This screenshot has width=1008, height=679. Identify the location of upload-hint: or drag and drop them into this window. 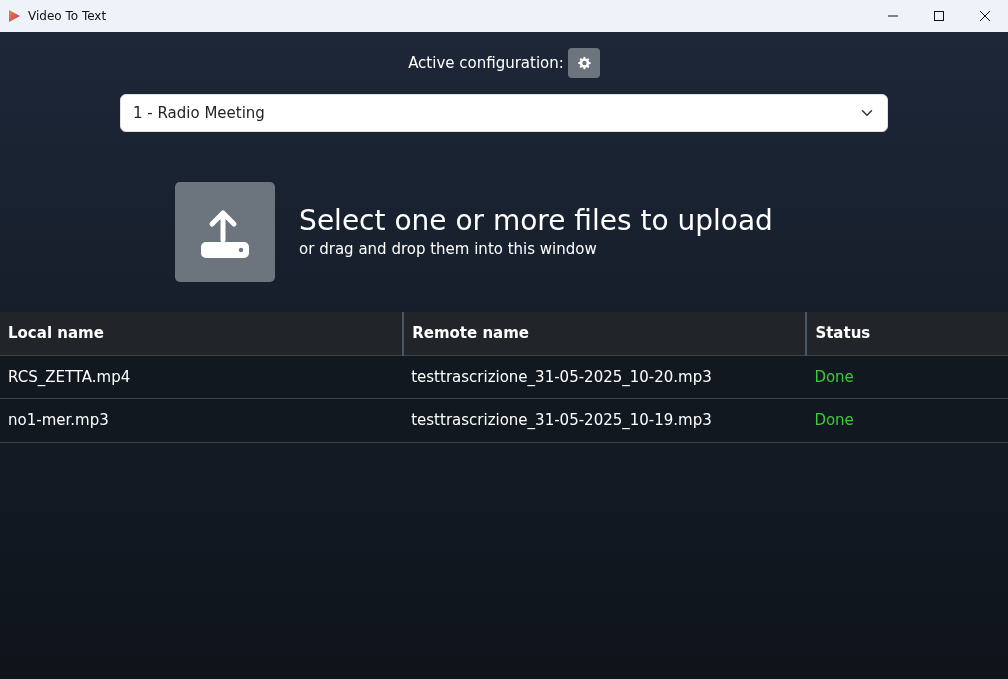
(448, 249).